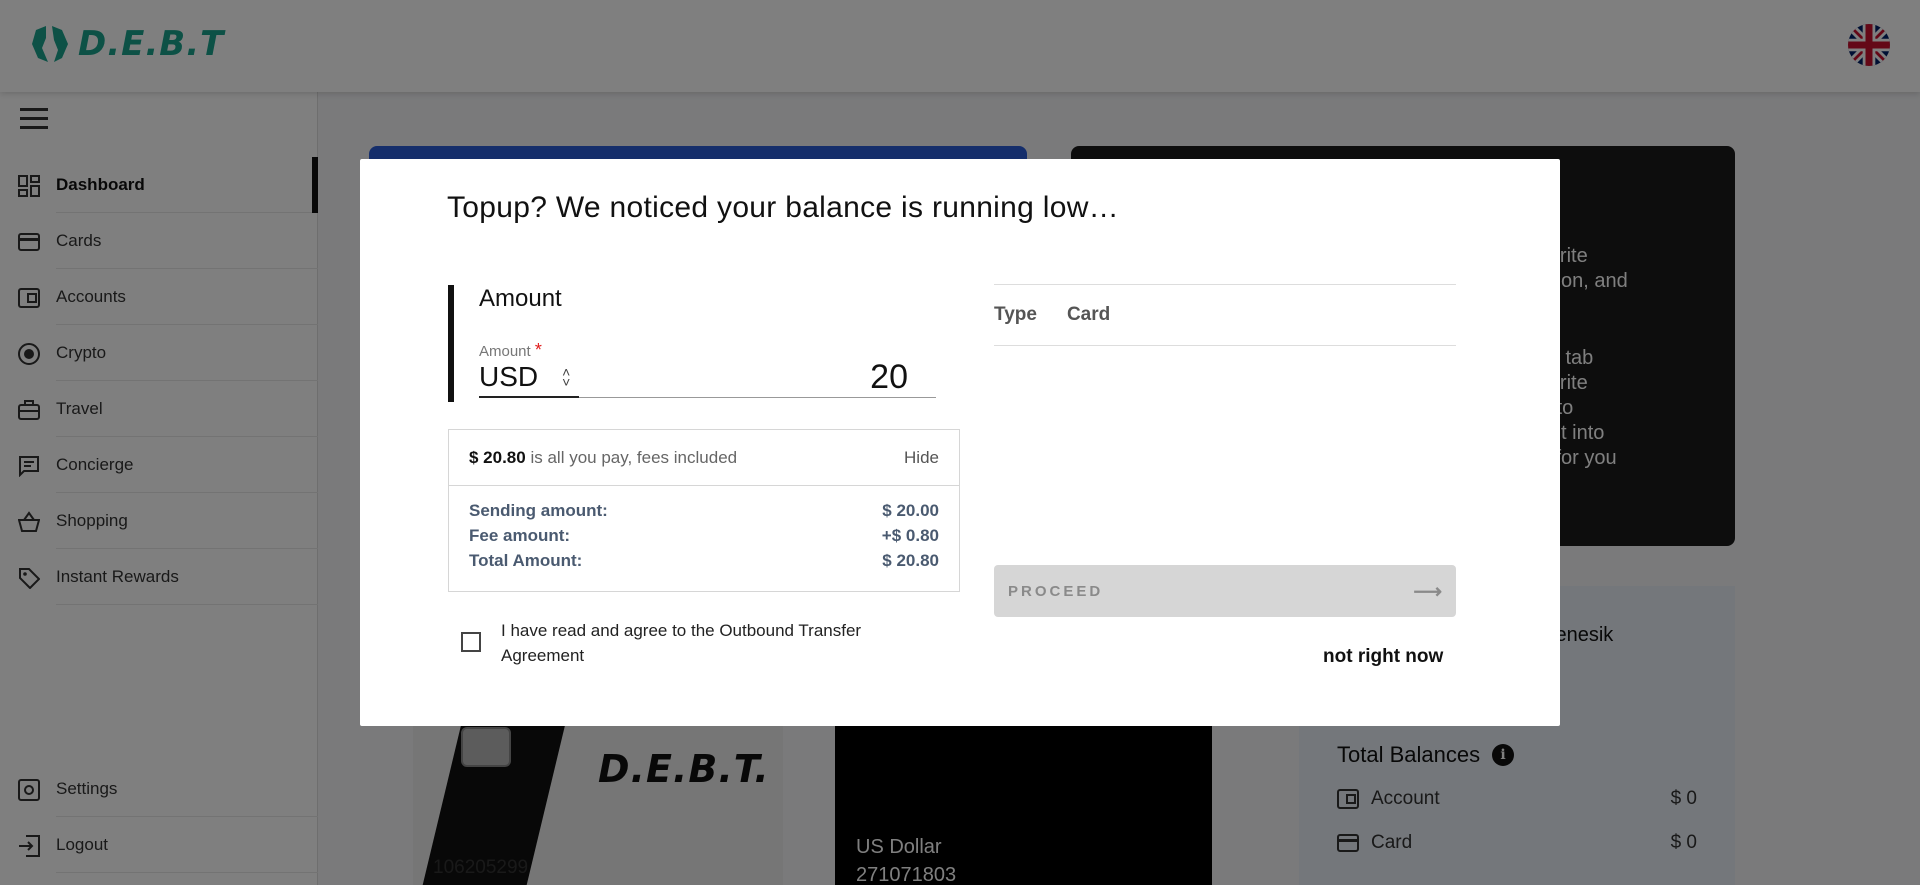 Image resolution: width=1920 pixels, height=885 pixels. Describe the element at coordinates (910, 510) in the screenshot. I see `fee-row-value: $ 20.00` at that location.